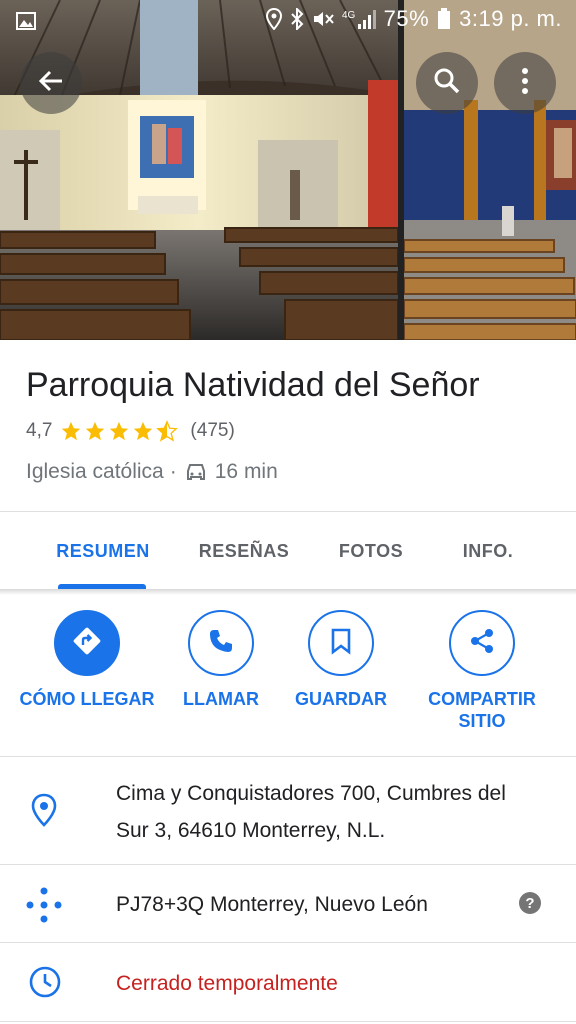  What do you see at coordinates (272, 904) in the screenshot?
I see `plus-code-text: PJ78+3Q Monterrey, Nuevo León` at bounding box center [272, 904].